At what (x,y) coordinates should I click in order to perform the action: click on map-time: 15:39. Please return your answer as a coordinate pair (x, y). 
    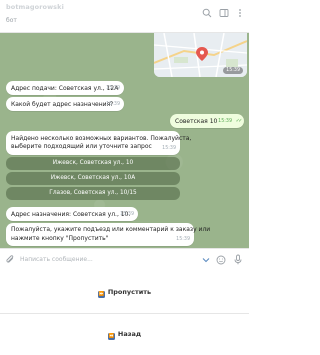
    Looking at the image, I should click on (233, 70).